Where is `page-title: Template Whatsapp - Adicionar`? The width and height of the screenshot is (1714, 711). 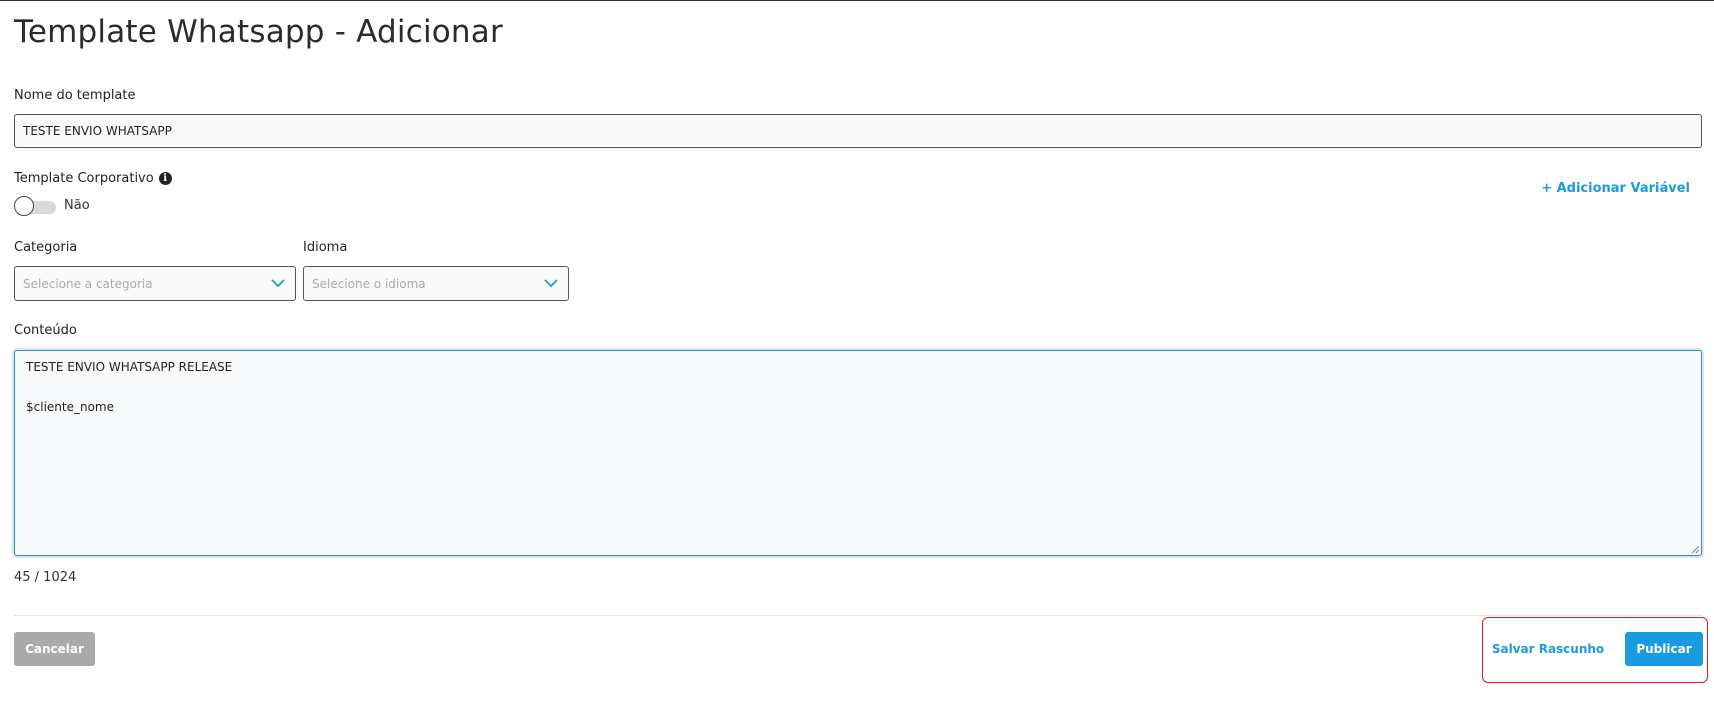 page-title: Template Whatsapp - Adicionar is located at coordinates (258, 32).